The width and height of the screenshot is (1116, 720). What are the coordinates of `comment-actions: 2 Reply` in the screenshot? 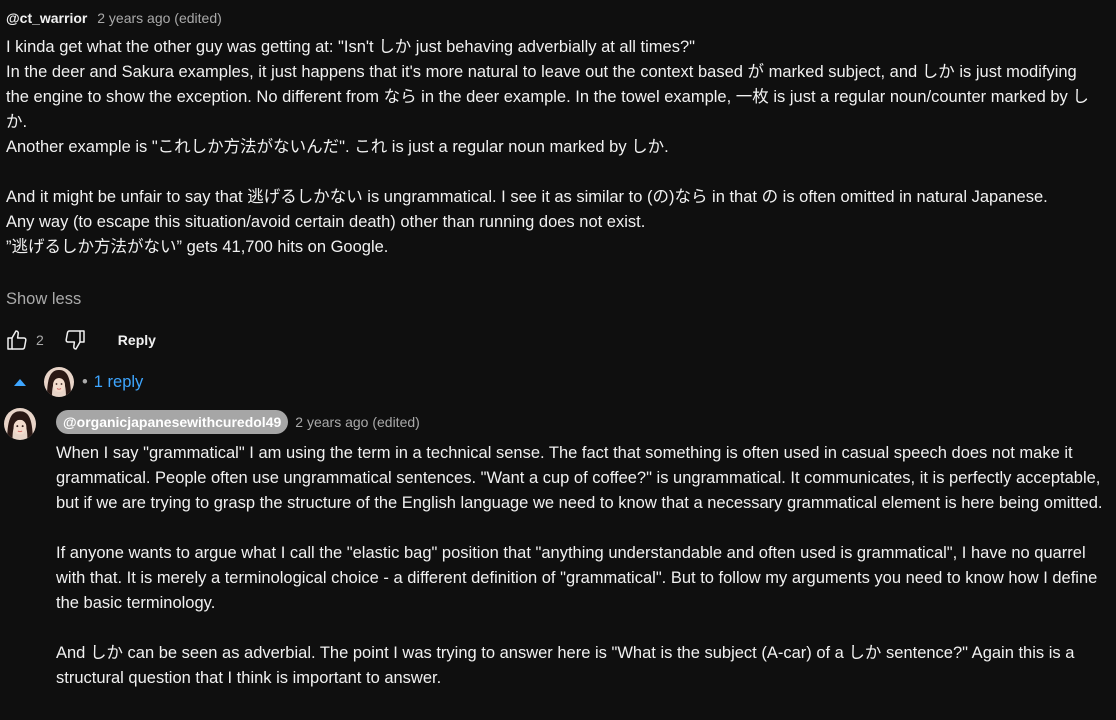 It's located at (80, 340).